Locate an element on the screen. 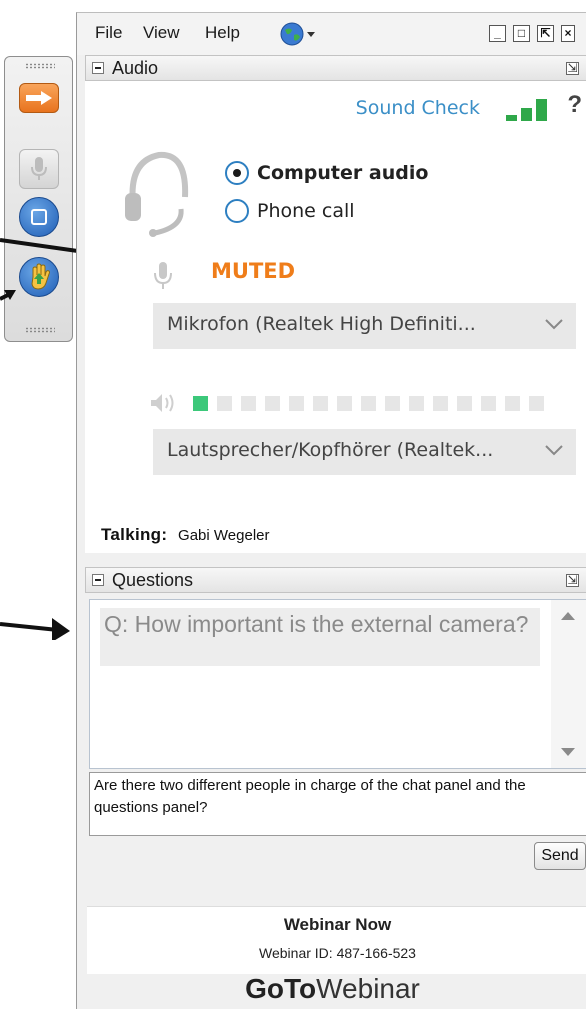  computer-audio-option: Computer audio is located at coordinates (326, 173).